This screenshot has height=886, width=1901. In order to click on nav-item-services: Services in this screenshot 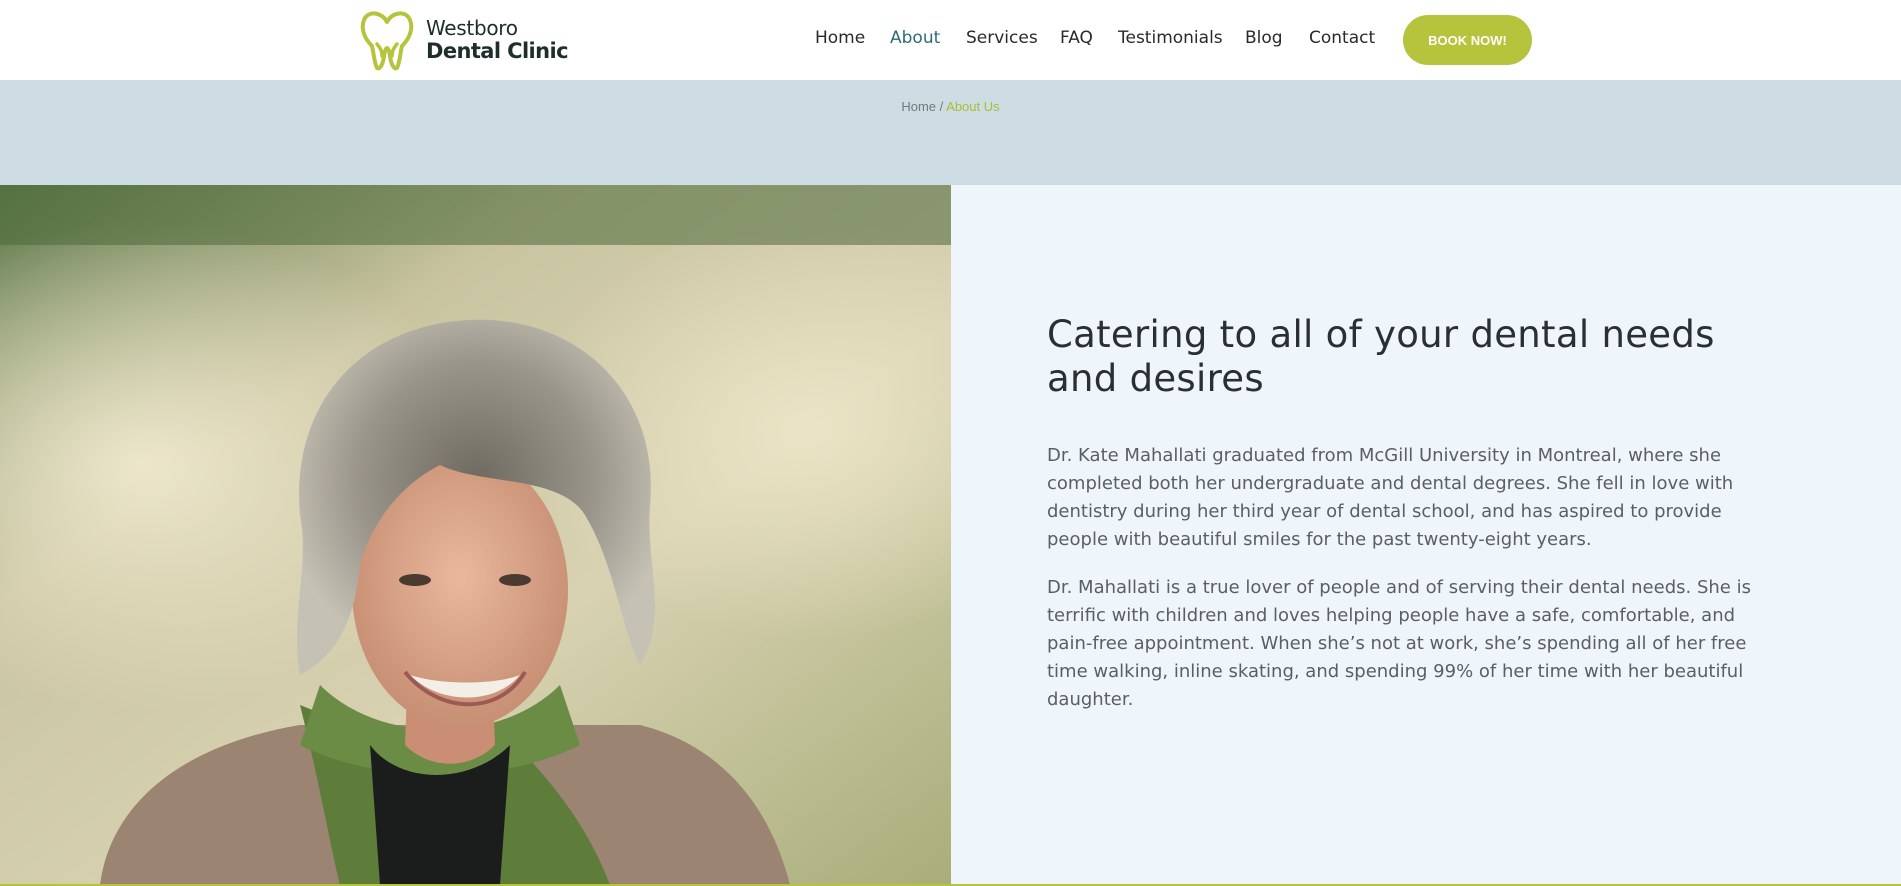, I will do `click(1002, 38)`.